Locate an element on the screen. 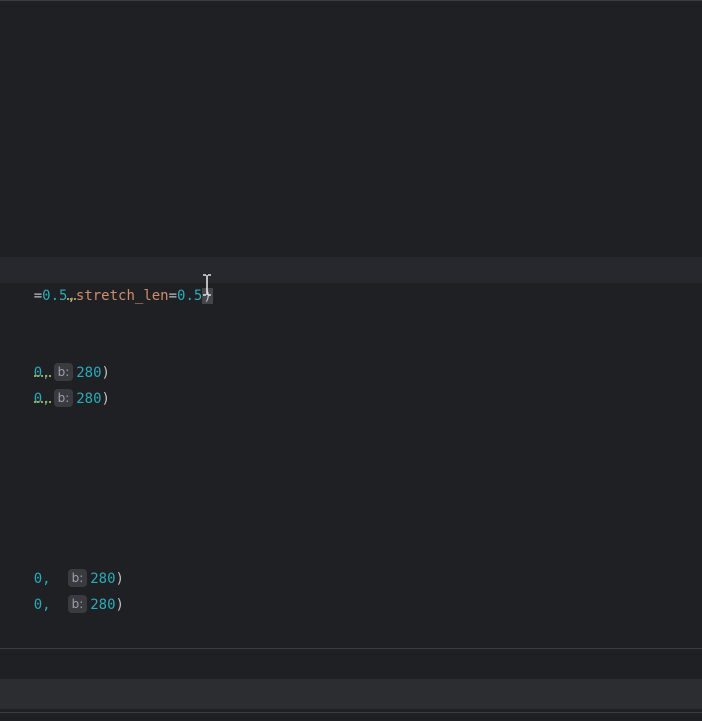 The height and width of the screenshot is (721, 702). comma-warning: , is located at coordinates (71, 296).